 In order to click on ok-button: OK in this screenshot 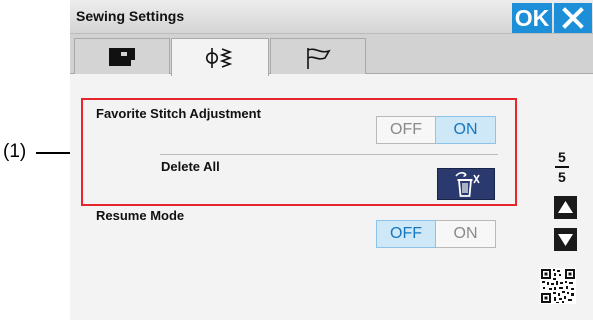, I will do `click(532, 18)`.